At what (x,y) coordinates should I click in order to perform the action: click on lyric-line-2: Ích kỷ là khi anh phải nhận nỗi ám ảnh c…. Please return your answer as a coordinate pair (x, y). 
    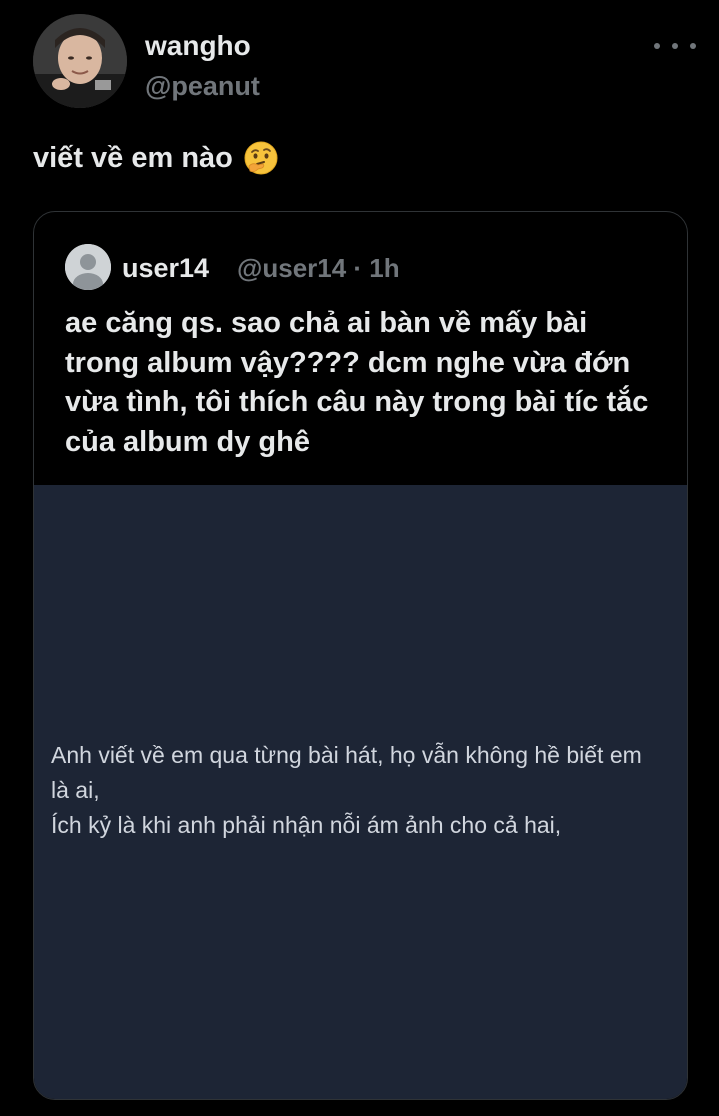
    Looking at the image, I should click on (306, 825).